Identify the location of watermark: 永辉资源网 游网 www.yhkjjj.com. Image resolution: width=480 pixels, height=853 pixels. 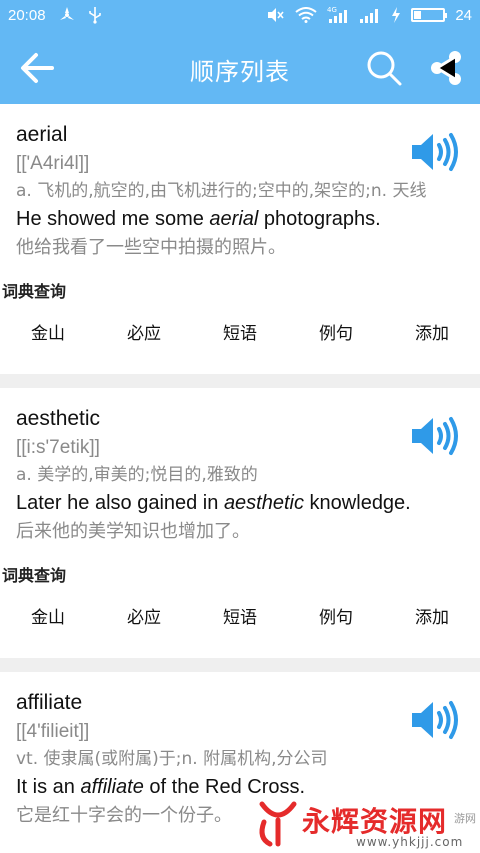
(367, 821).